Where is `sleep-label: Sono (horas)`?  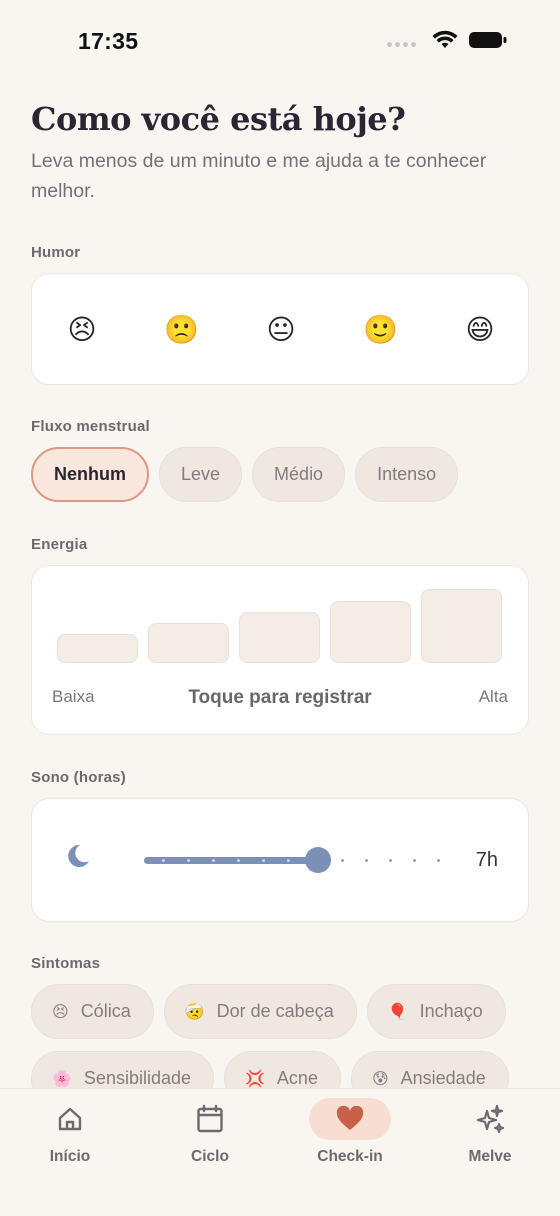 sleep-label: Sono (horas) is located at coordinates (78, 777).